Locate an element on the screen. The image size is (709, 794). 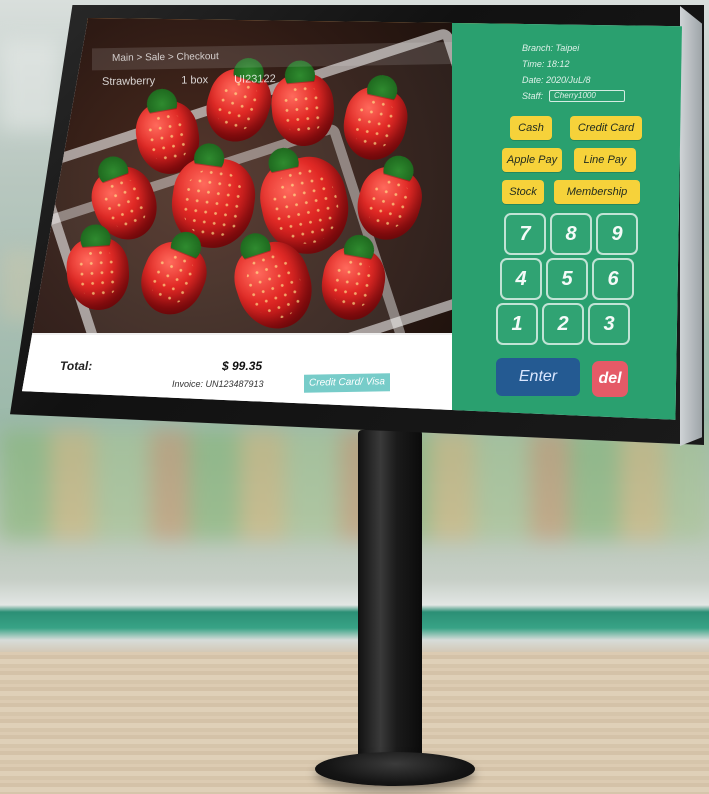
item-qty: 1 box is located at coordinates (195, 80).